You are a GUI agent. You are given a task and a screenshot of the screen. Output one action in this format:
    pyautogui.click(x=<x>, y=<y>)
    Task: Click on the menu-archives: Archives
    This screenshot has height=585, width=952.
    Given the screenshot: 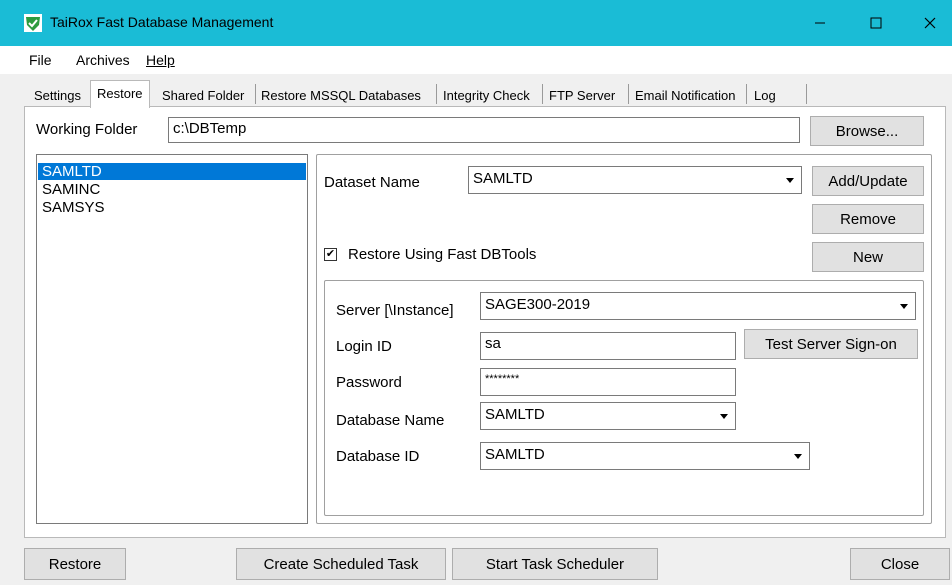 What is the action you would take?
    pyautogui.click(x=103, y=60)
    